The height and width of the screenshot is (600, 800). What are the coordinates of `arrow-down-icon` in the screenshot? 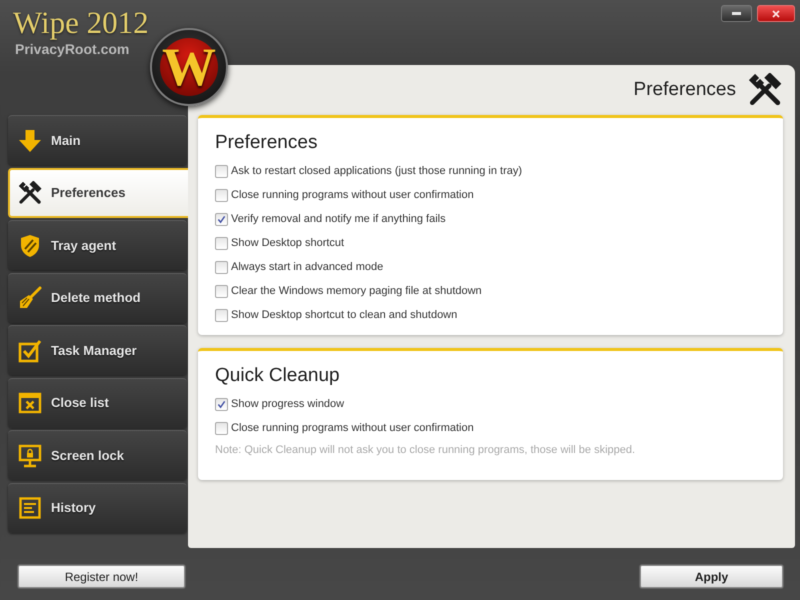 It's located at (30, 140).